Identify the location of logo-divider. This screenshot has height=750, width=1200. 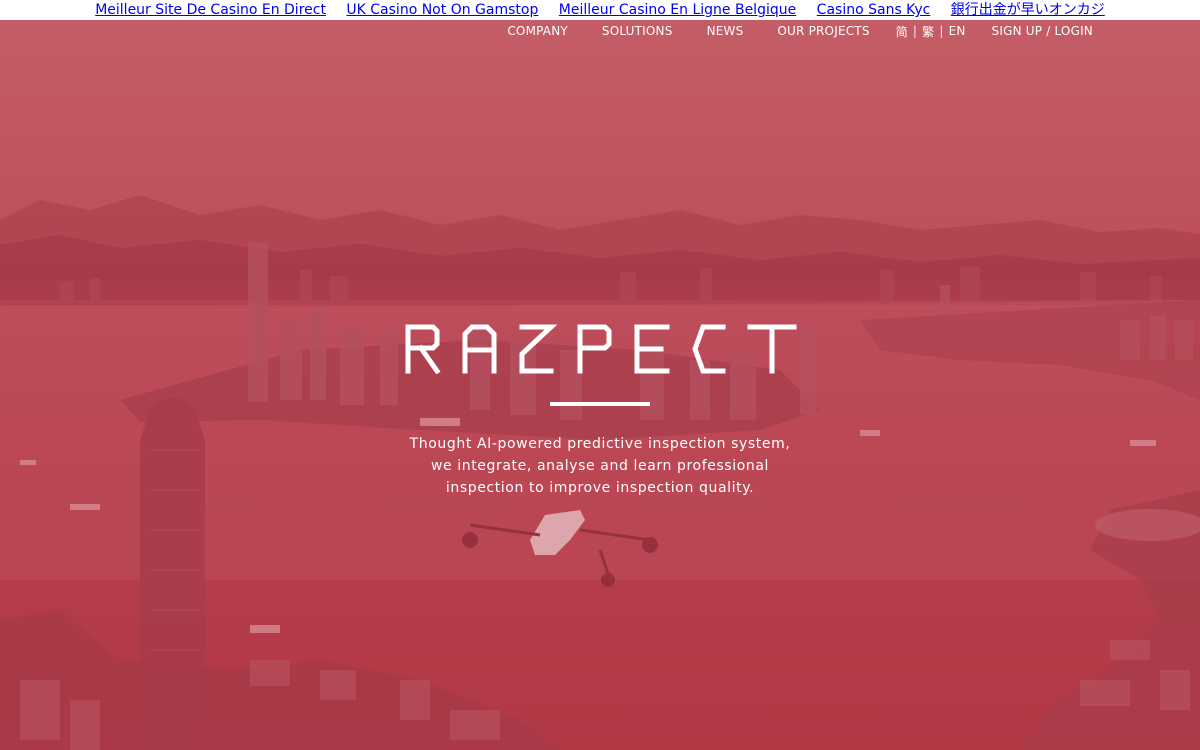
(600, 404).